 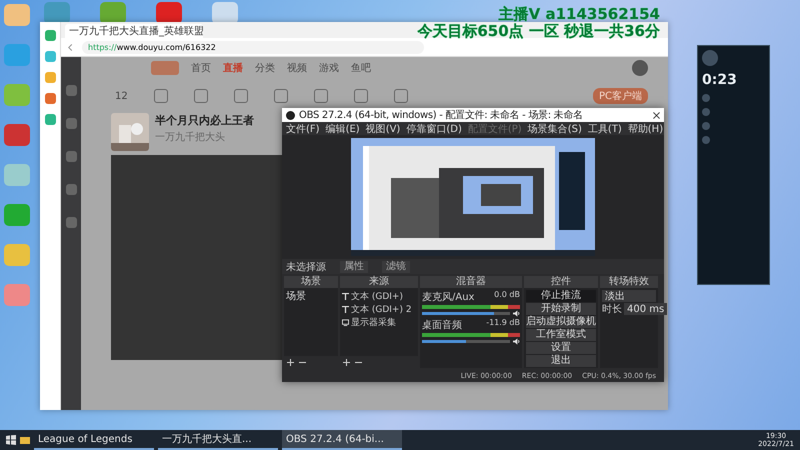 I want to click on channel-reading: -11.9 dB, so click(x=503, y=323).